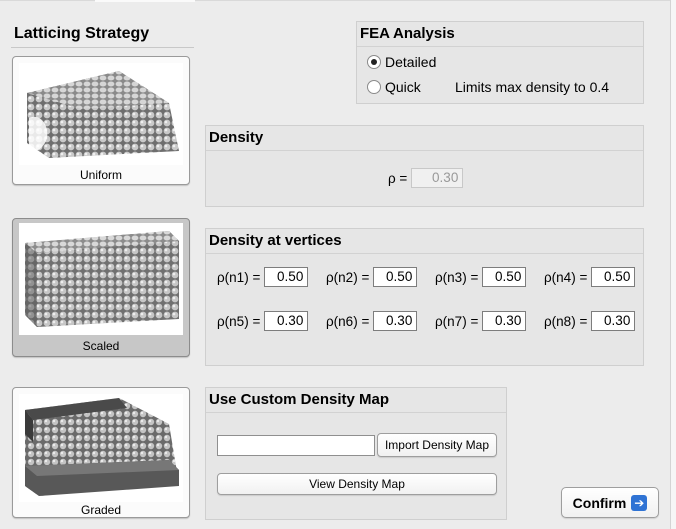 Image resolution: width=676 pixels, height=529 pixels. I want to click on uniform-lattice-image, so click(101, 114).